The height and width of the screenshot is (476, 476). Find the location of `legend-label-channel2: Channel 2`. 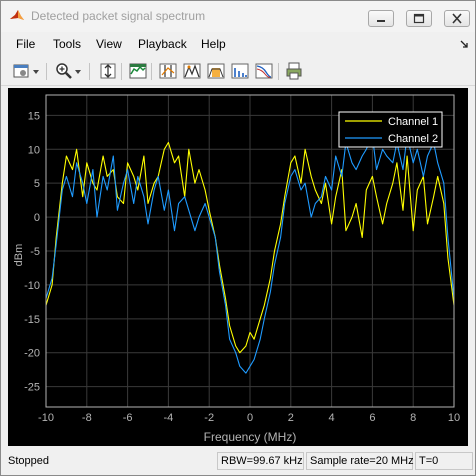

legend-label-channel2: Channel 2 is located at coordinates (413, 139).